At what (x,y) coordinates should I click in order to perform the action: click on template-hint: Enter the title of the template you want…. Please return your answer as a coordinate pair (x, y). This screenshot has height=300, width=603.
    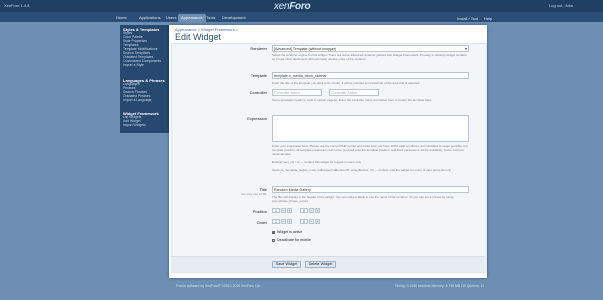
    Looking at the image, I should click on (346, 83).